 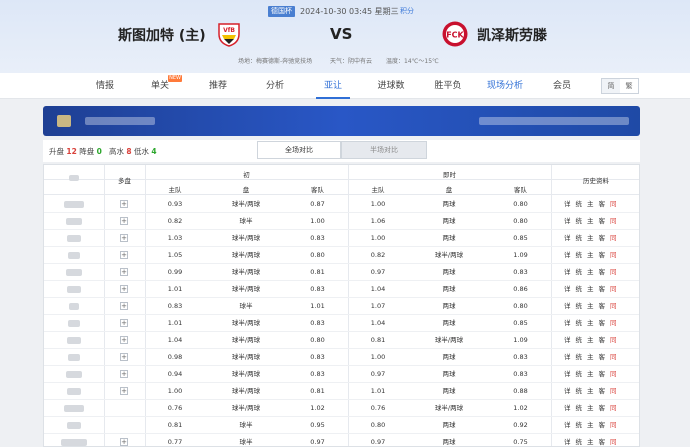 I want to click on ad-banner, so click(x=341, y=121).